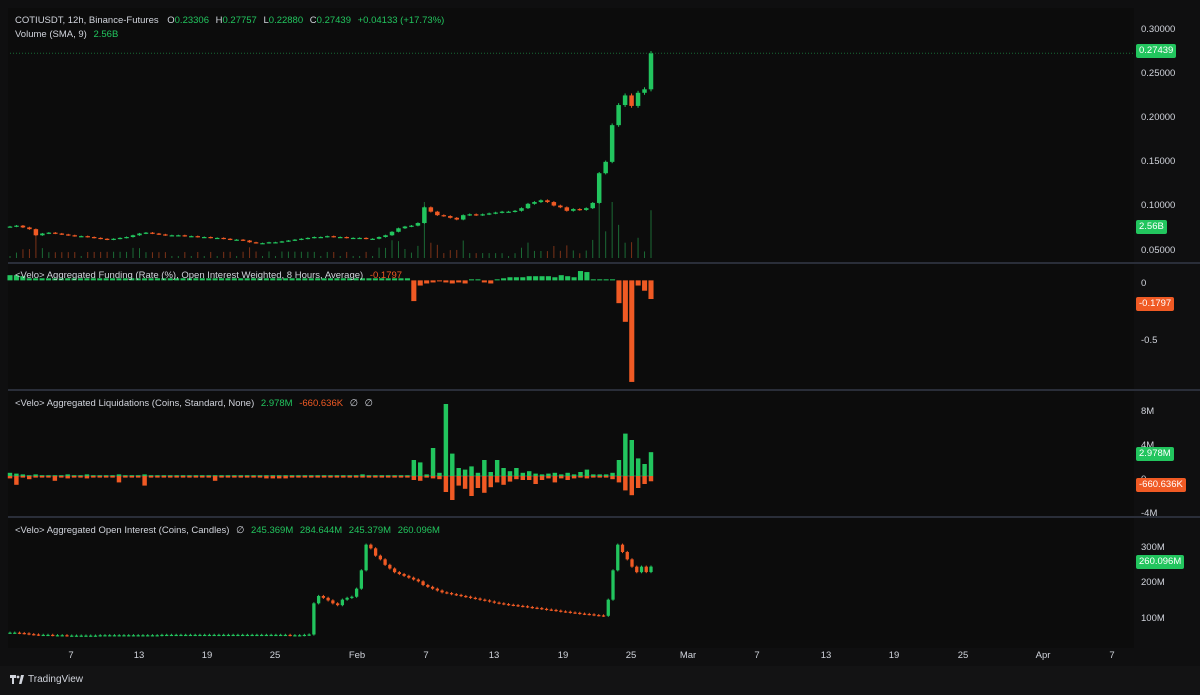 Image resolution: width=1200 pixels, height=695 pixels. I want to click on funding-tick: -0.5, so click(1149, 340).